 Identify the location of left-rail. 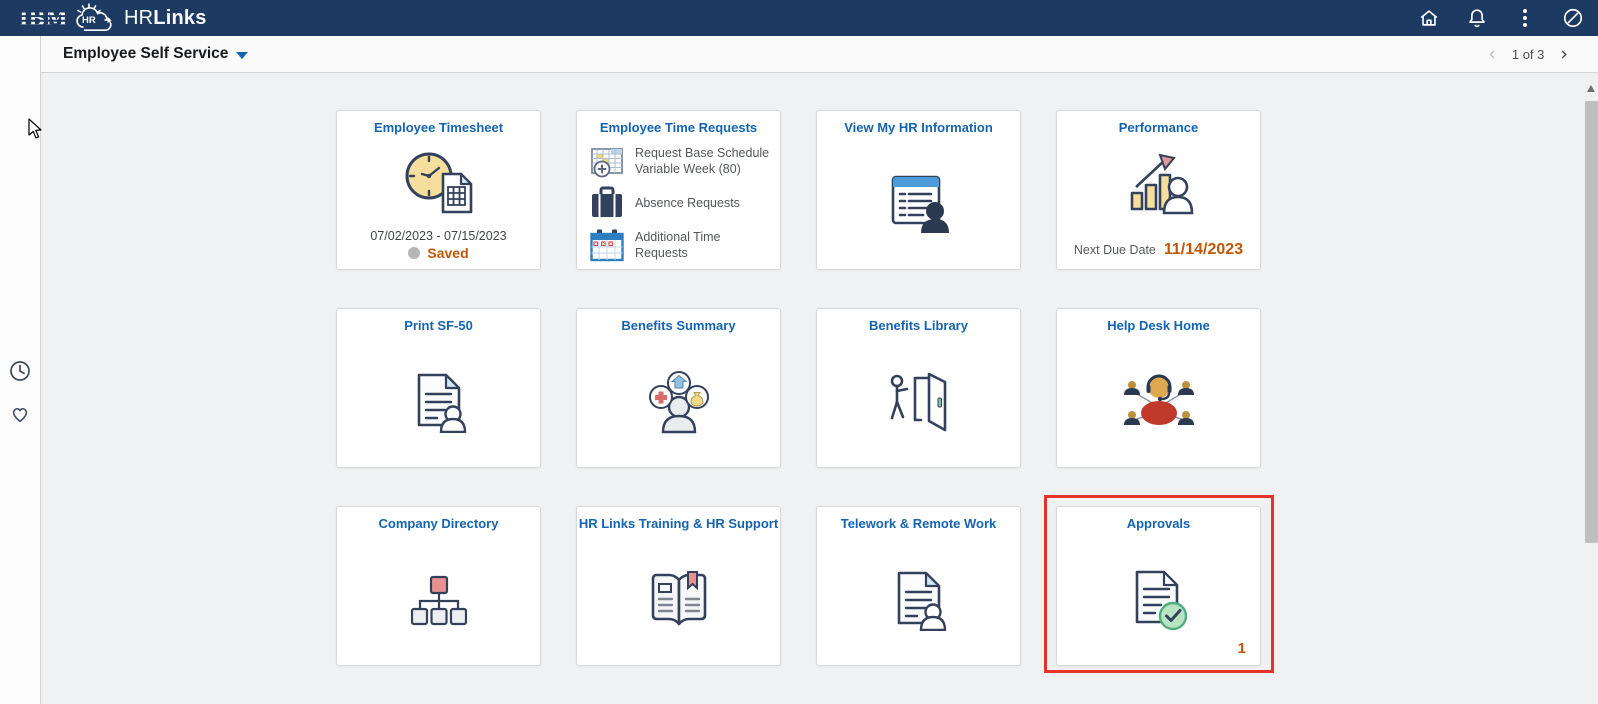
(20, 370).